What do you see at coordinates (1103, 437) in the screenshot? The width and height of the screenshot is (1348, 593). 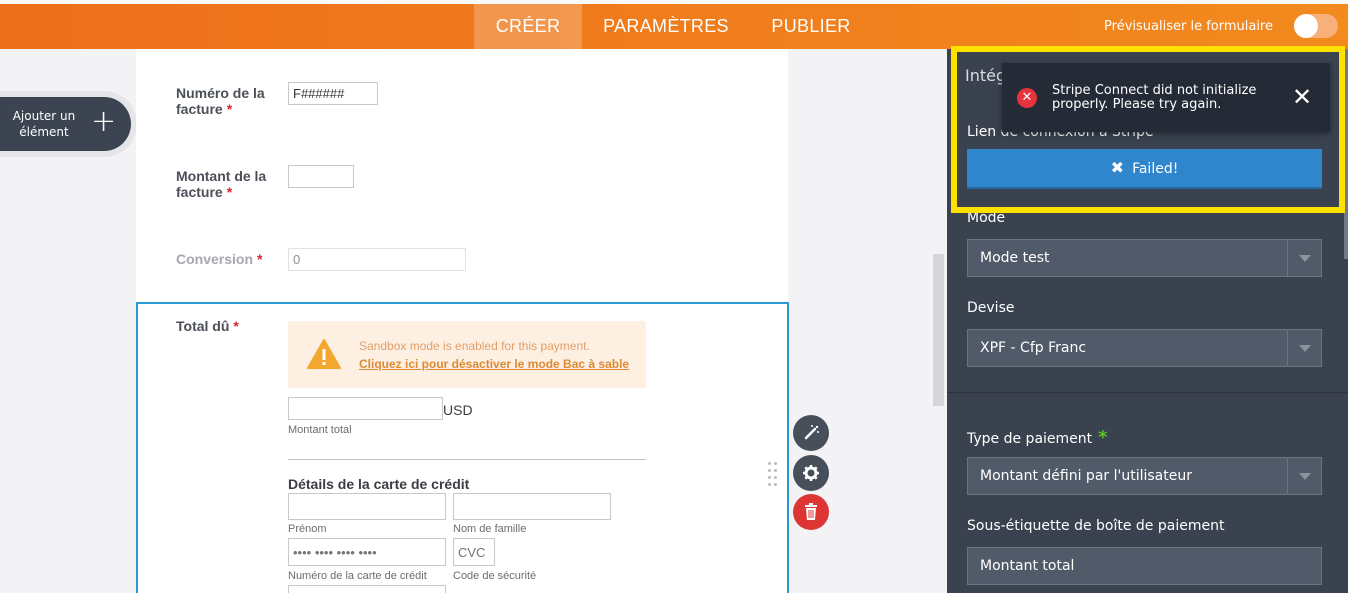 I see `required-star-icon: *` at bounding box center [1103, 437].